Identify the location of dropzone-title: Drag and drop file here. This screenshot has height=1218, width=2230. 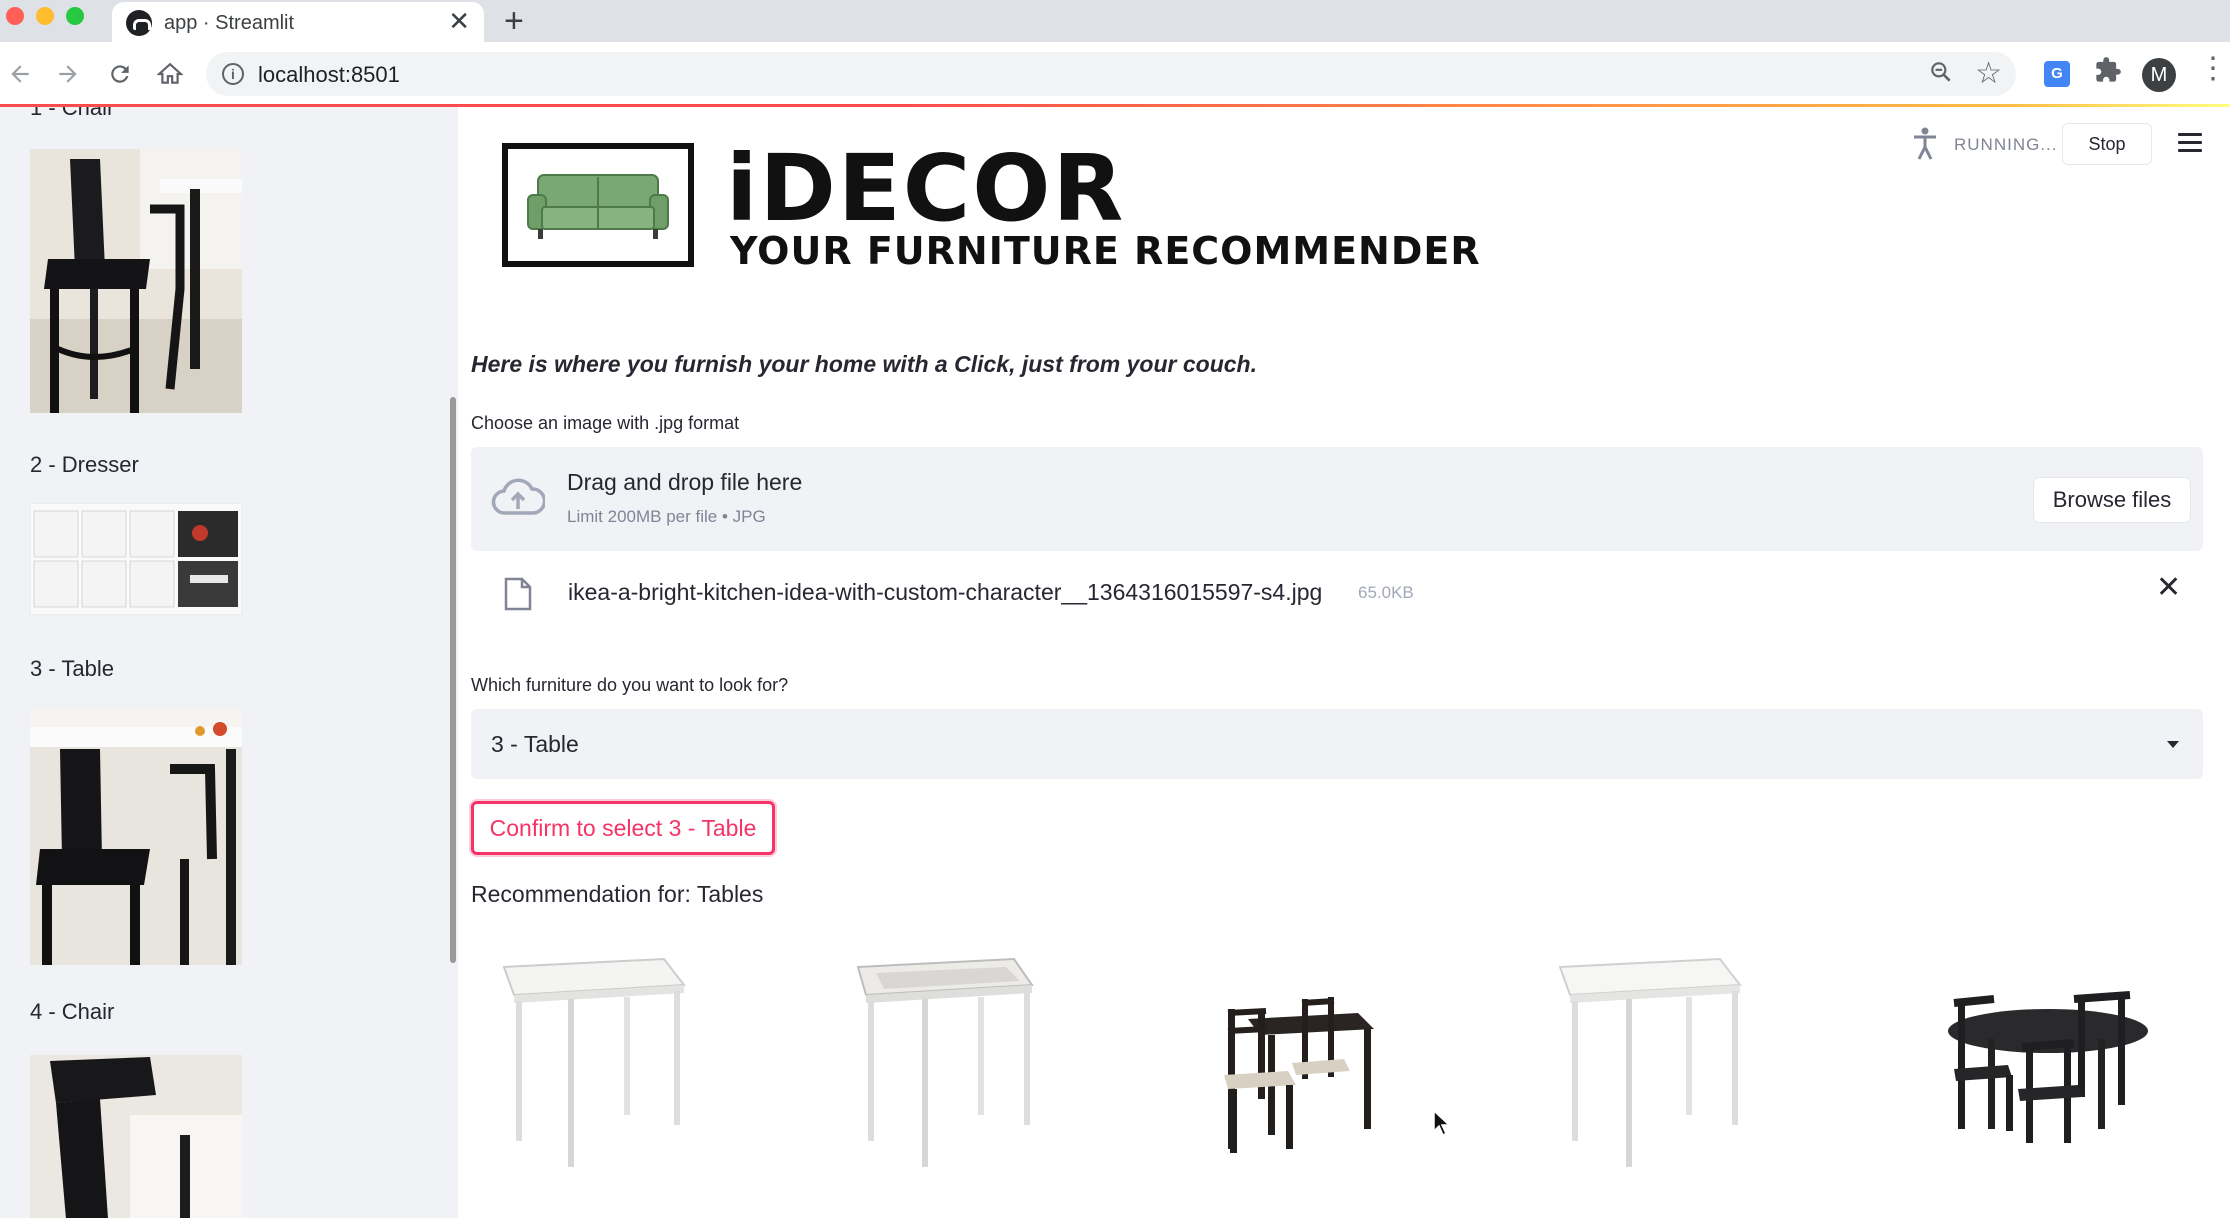
(685, 482).